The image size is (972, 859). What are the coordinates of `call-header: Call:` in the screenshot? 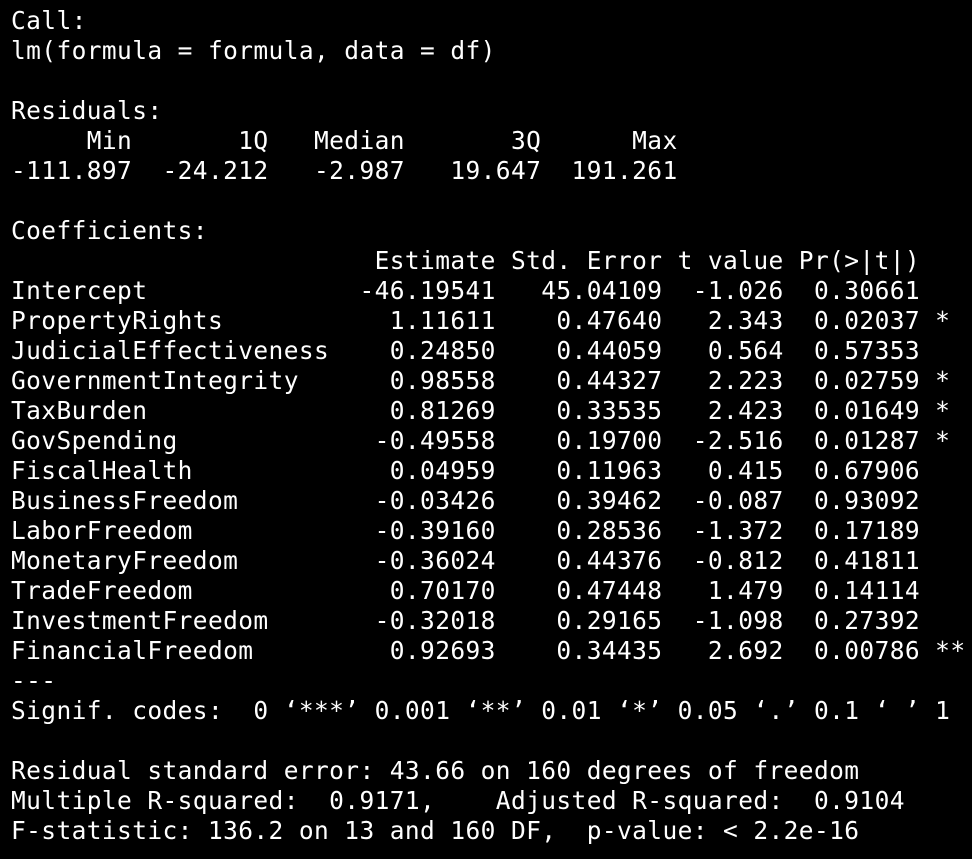 It's located at (49, 20).